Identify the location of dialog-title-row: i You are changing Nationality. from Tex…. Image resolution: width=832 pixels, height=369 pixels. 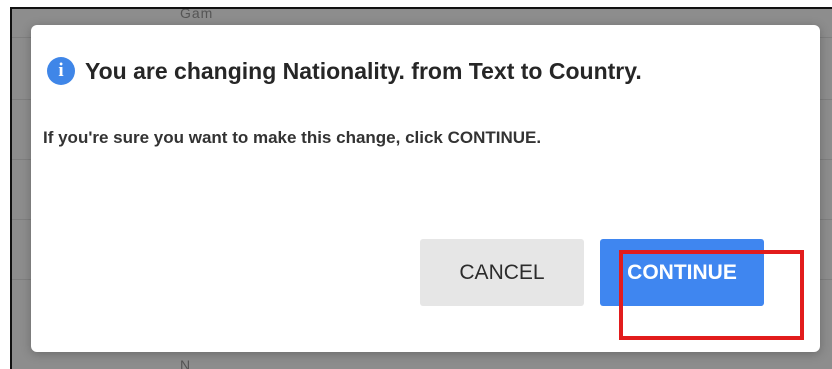
(344, 71).